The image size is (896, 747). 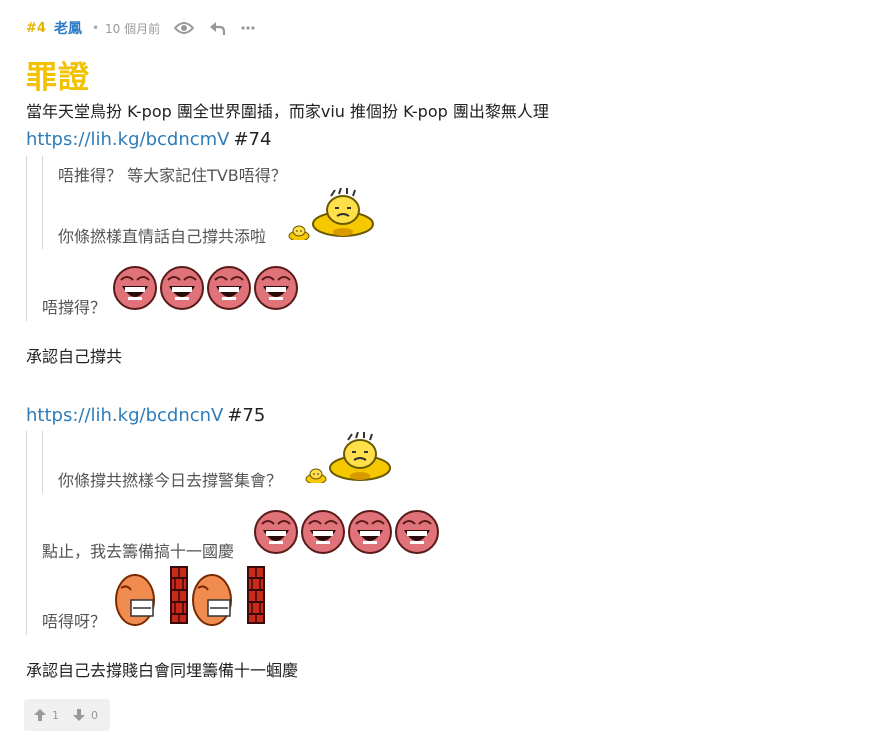 What do you see at coordinates (55, 715) in the screenshot?
I see `upvote-count: 1` at bounding box center [55, 715].